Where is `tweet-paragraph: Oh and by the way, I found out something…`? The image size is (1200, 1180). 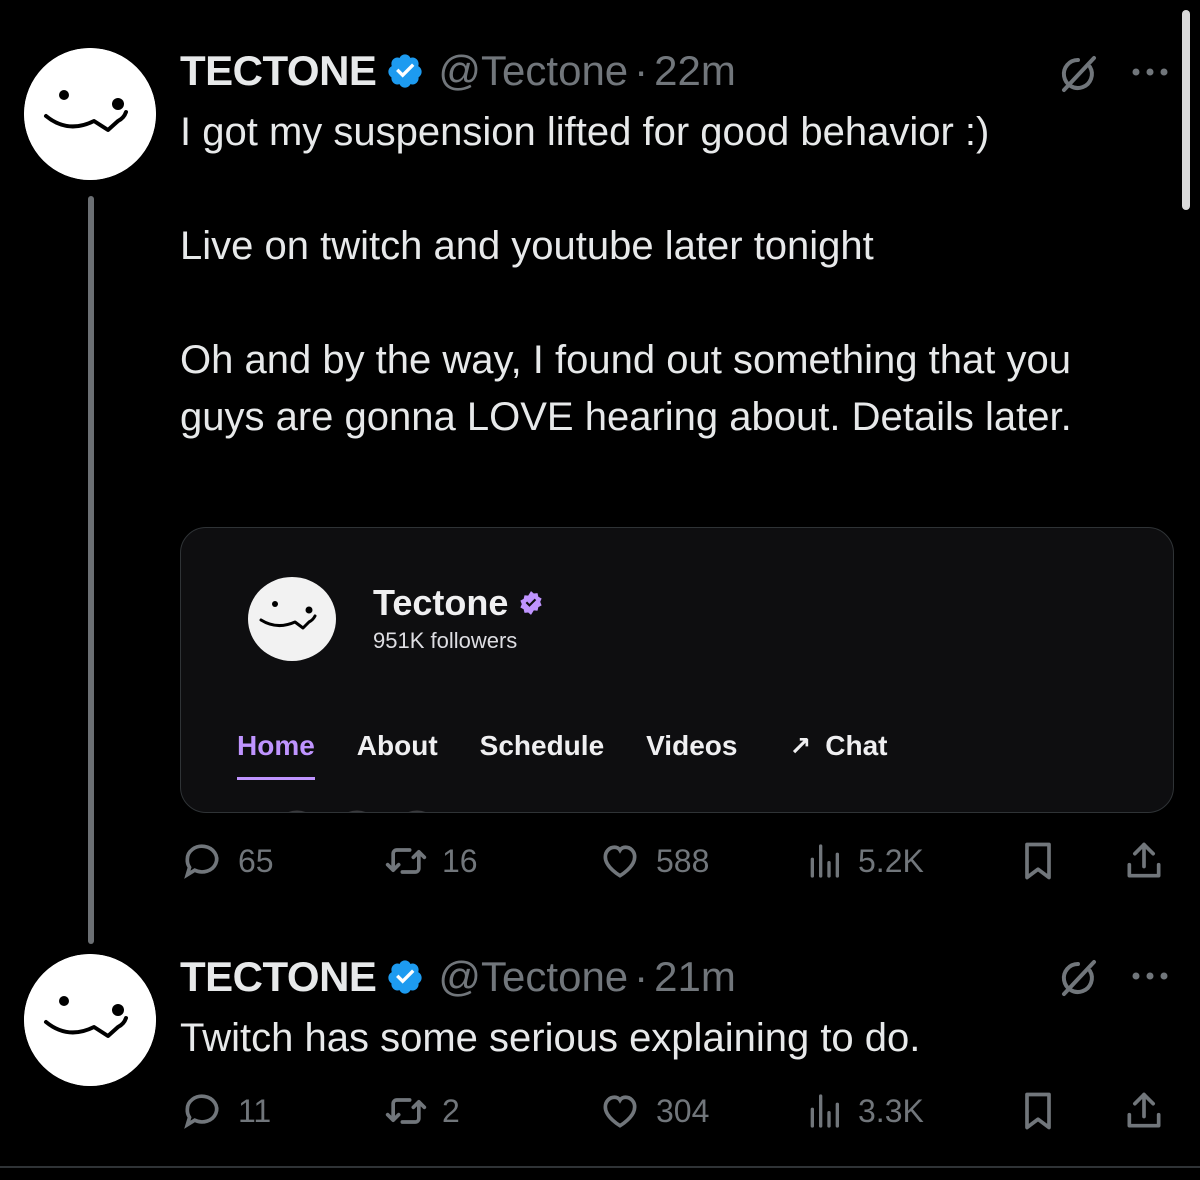
tweet-paragraph: Oh and by the way, I found out something… is located at coordinates (626, 388).